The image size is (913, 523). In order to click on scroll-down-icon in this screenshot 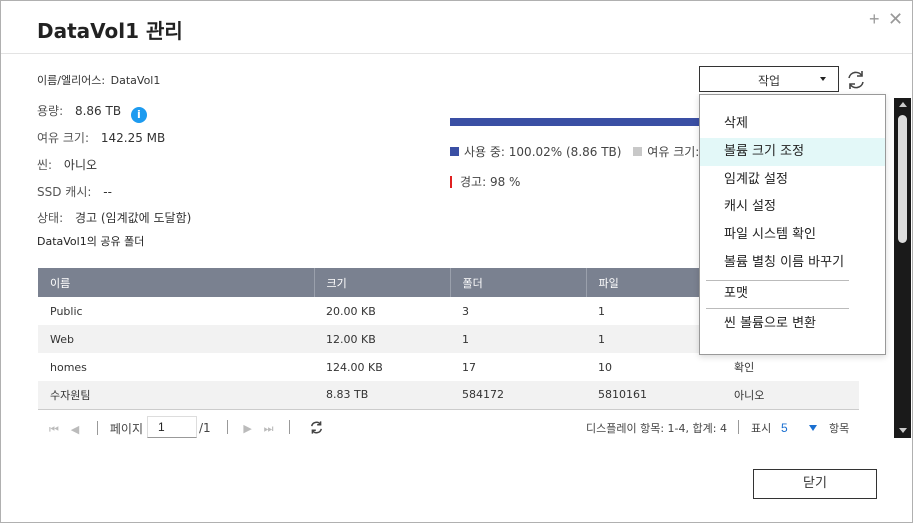, I will do `click(903, 430)`.